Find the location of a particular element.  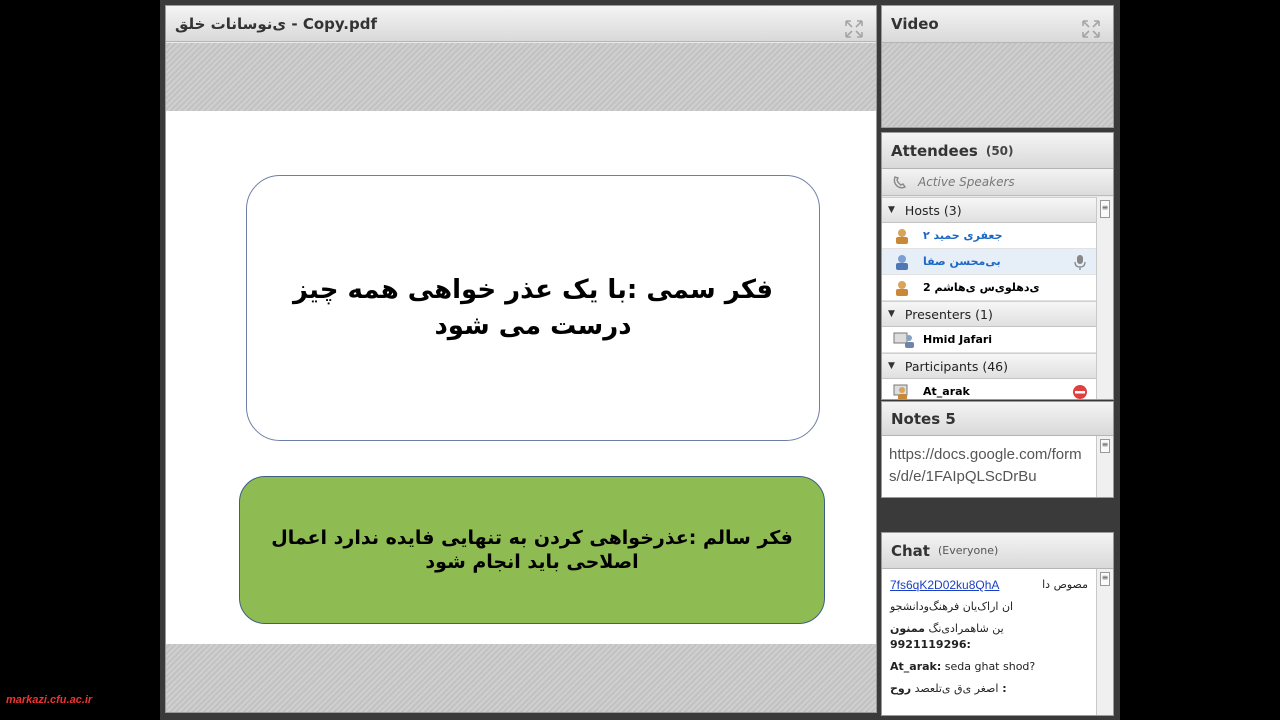

chat-link: 7fs6qK2D02ku8QhA is located at coordinates (944, 585).